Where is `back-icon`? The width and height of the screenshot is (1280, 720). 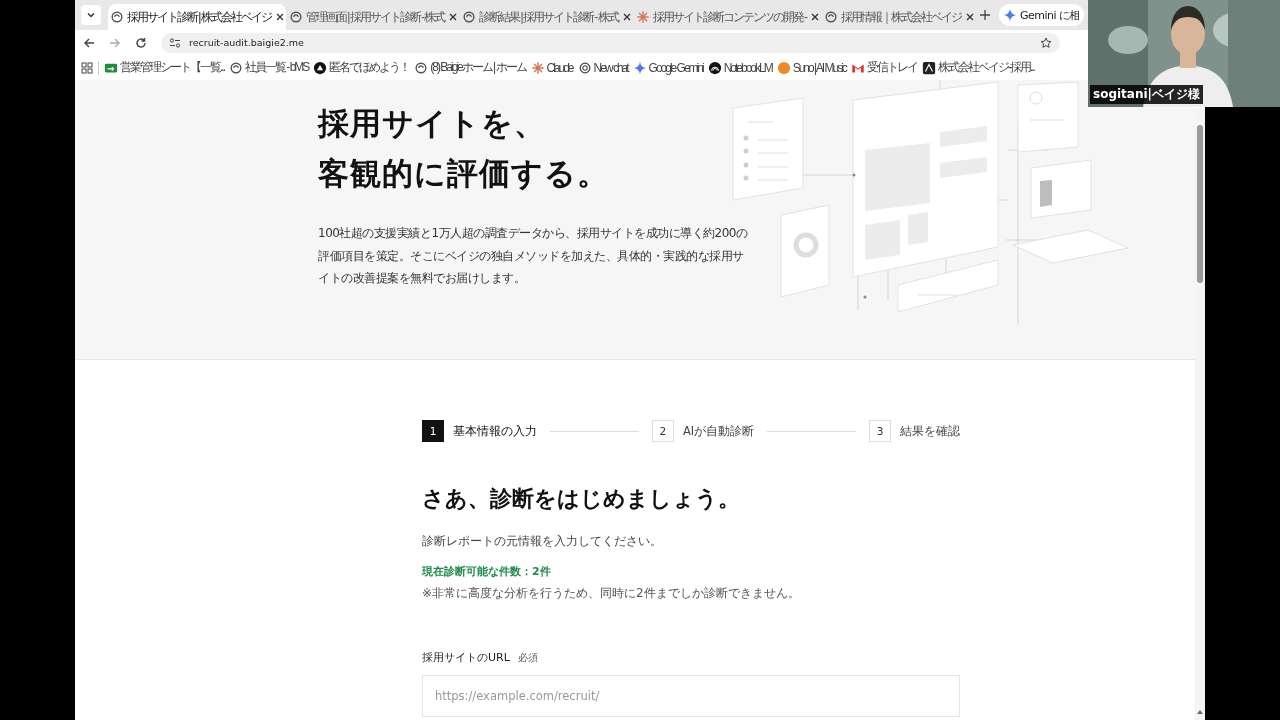
back-icon is located at coordinates (89, 42).